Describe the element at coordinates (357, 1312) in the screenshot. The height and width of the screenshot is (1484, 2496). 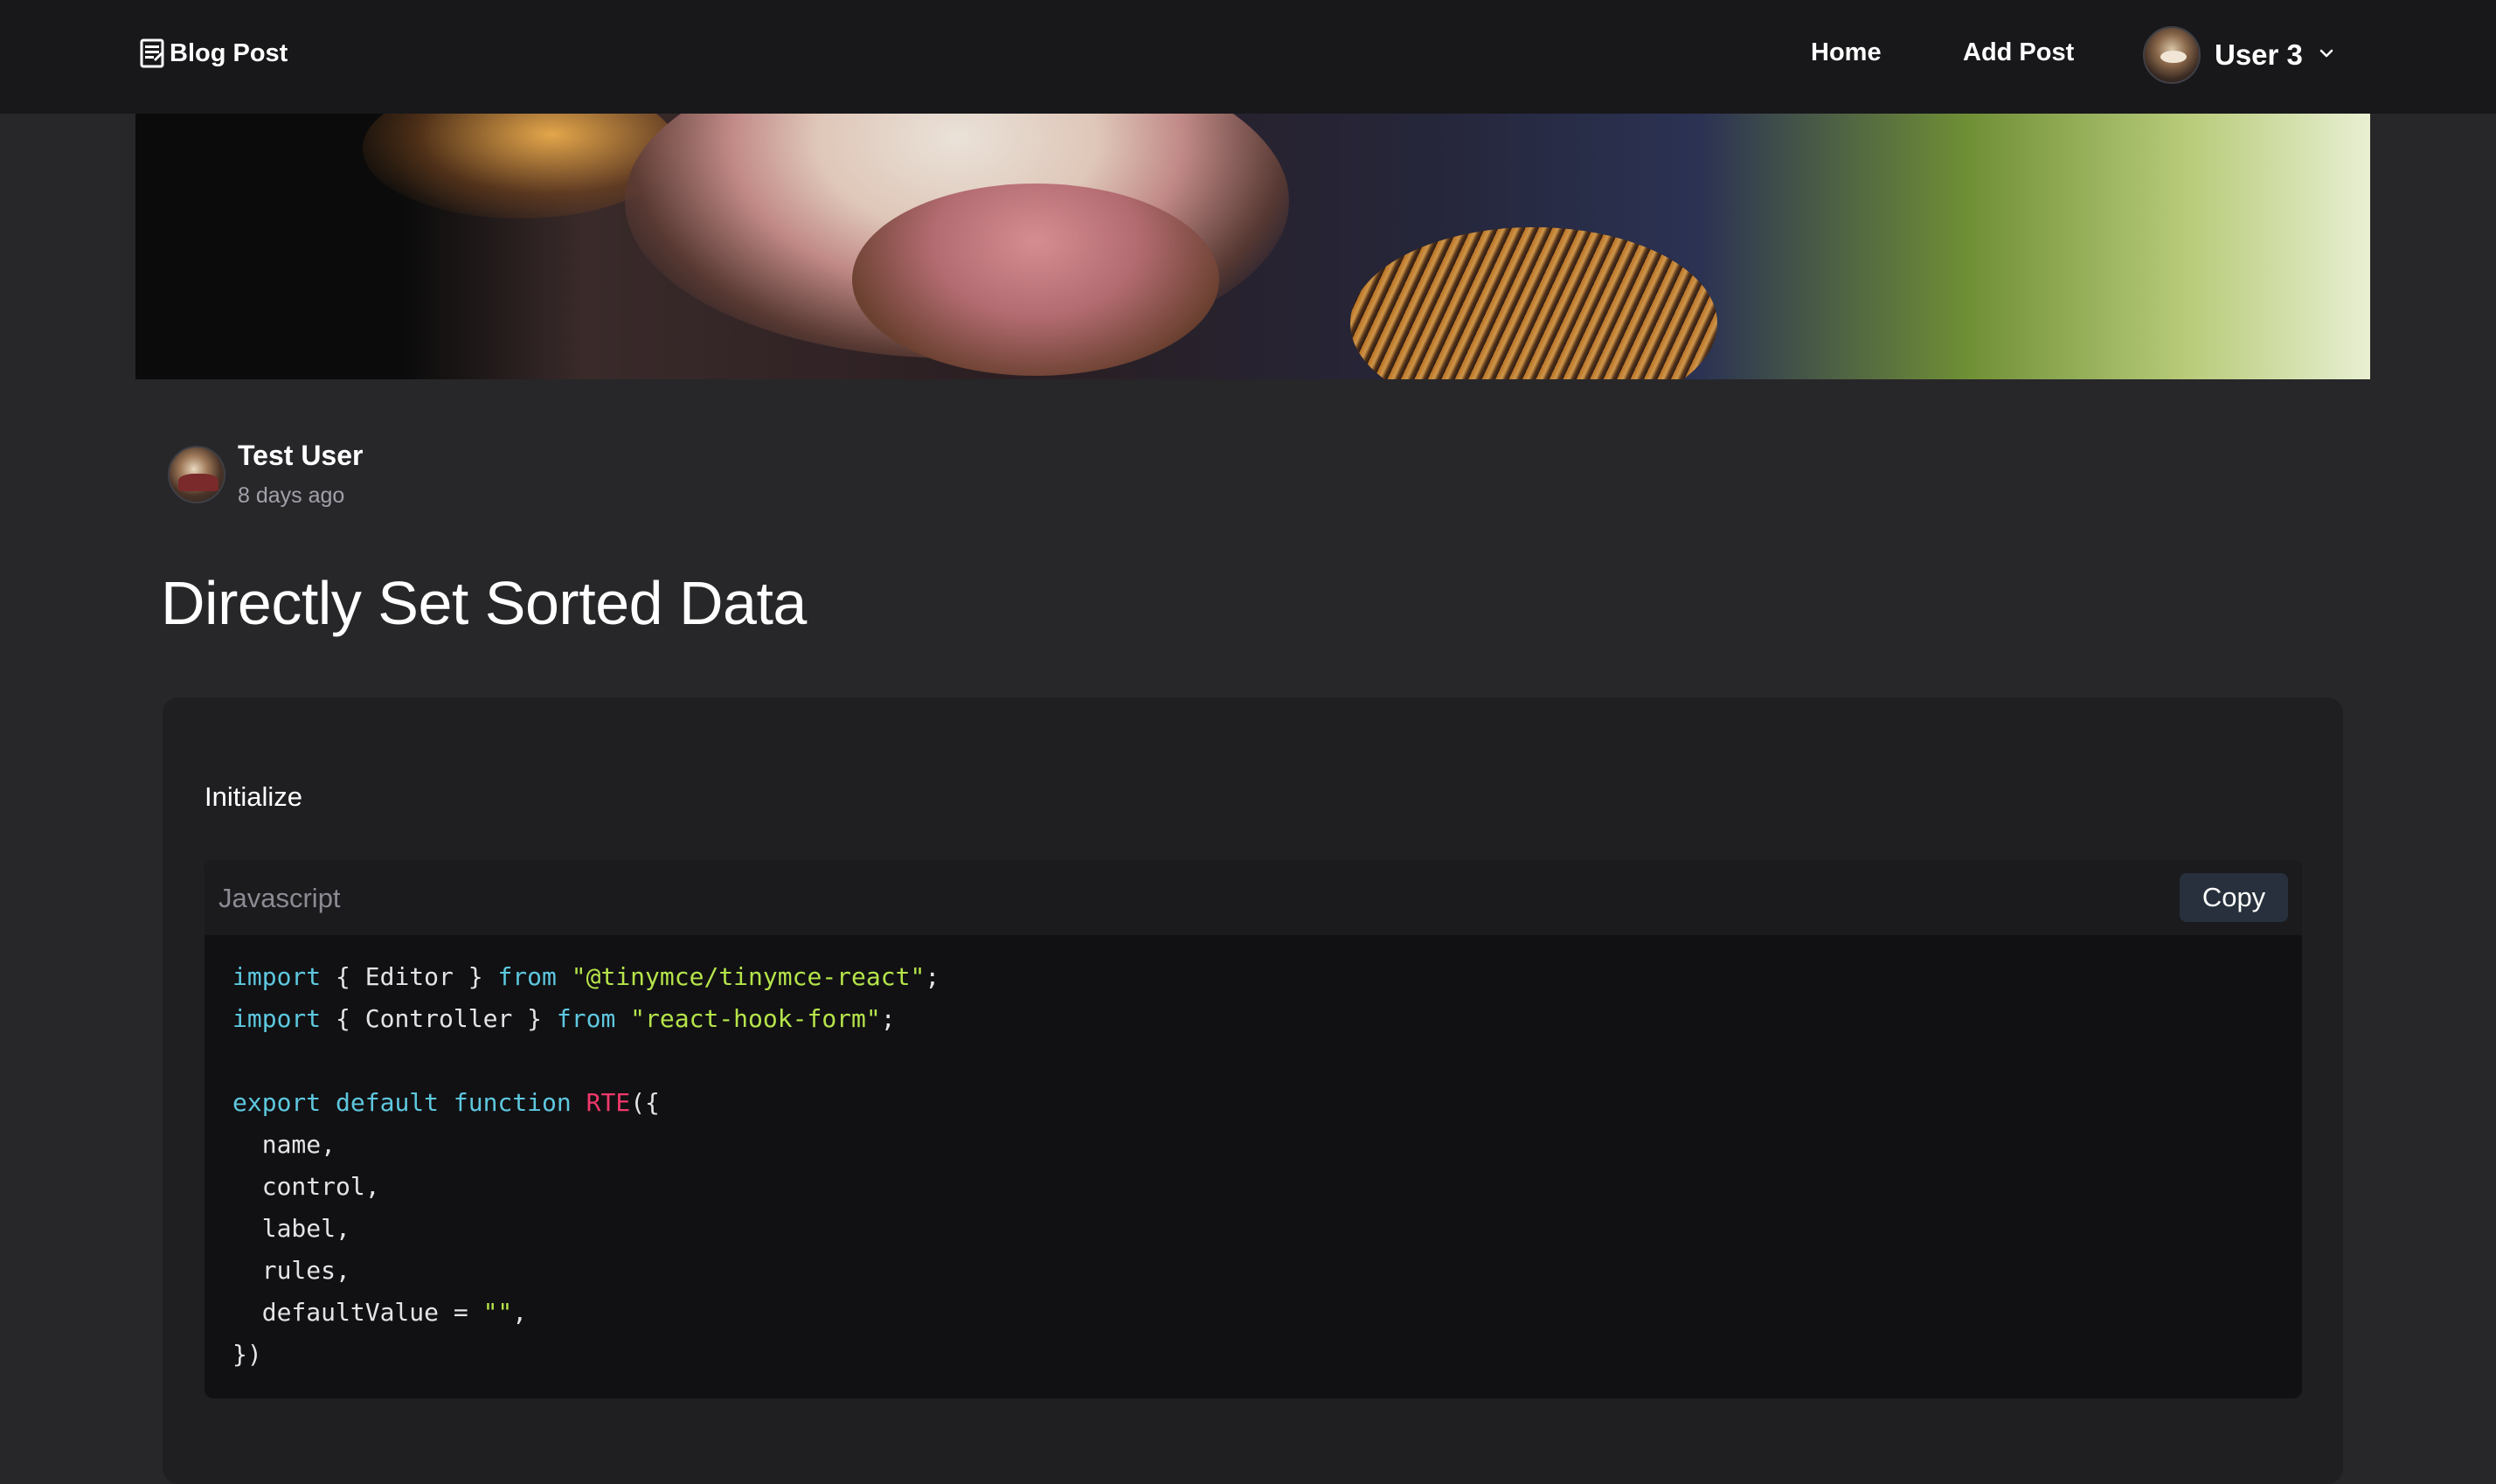
I see `code-token: defaultValue =` at that location.